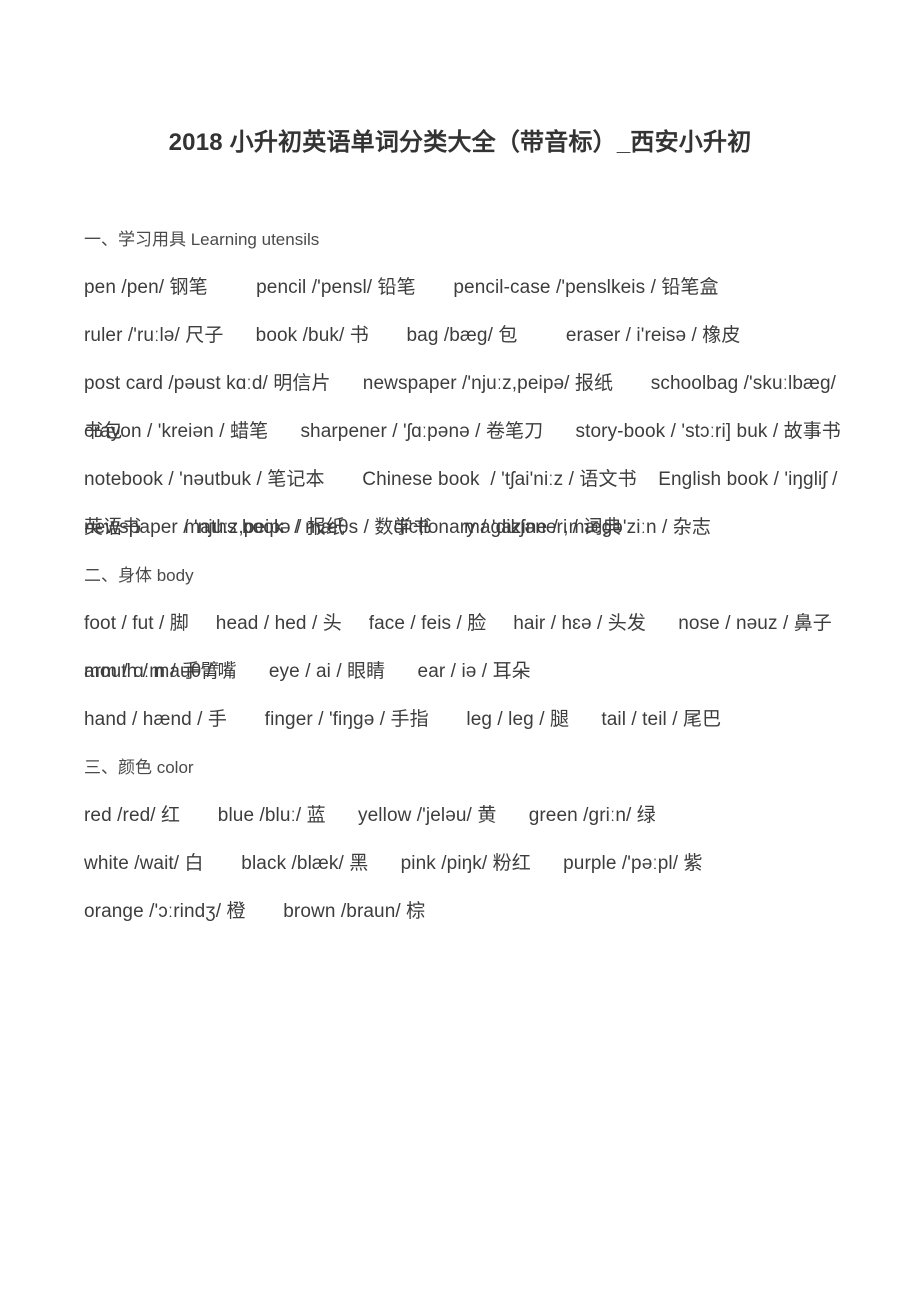 The width and height of the screenshot is (920, 1302). Describe the element at coordinates (460, 142) in the screenshot. I see `page-title: 2018 小升初英语单词分类大全（带音标）_西安小升初` at that location.